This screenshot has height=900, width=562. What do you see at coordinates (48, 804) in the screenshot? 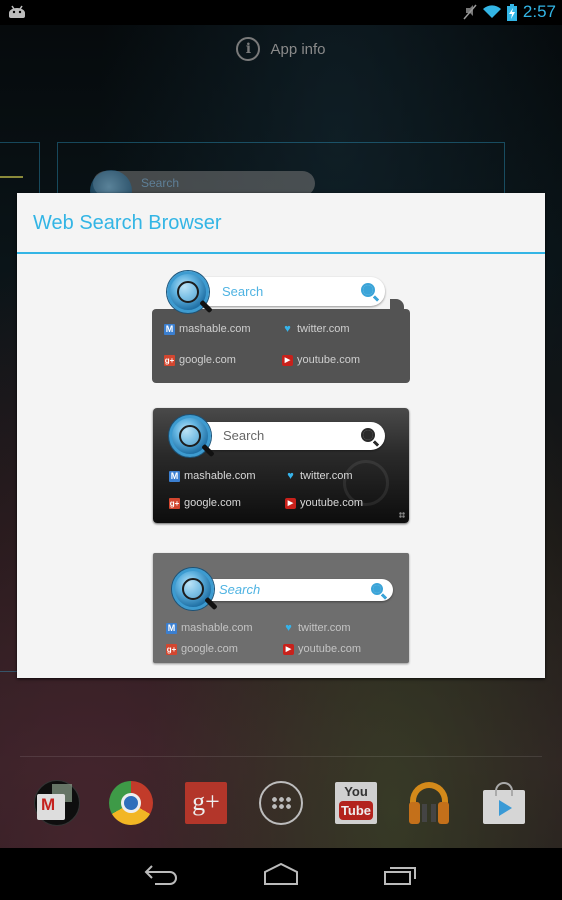
I see `gmail-m: M` at bounding box center [48, 804].